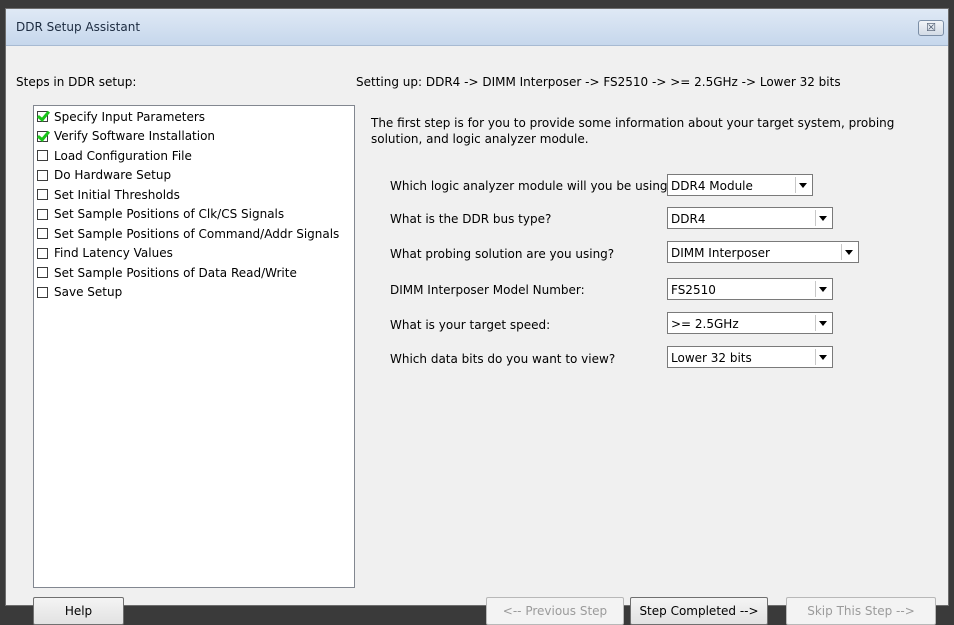  Describe the element at coordinates (76, 82) in the screenshot. I see `steps-heading: Steps in DDR setup:` at that location.